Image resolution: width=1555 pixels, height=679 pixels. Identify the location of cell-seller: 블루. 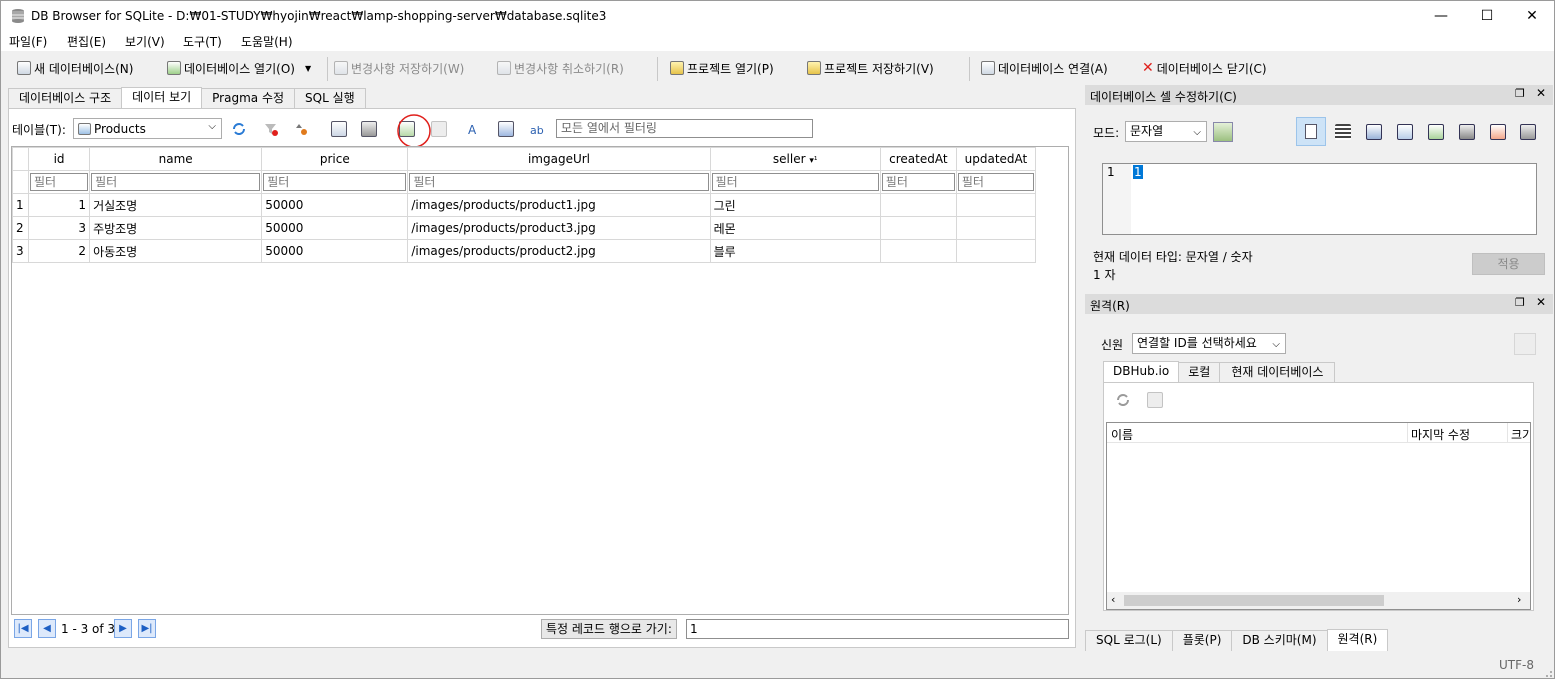
(795, 251).